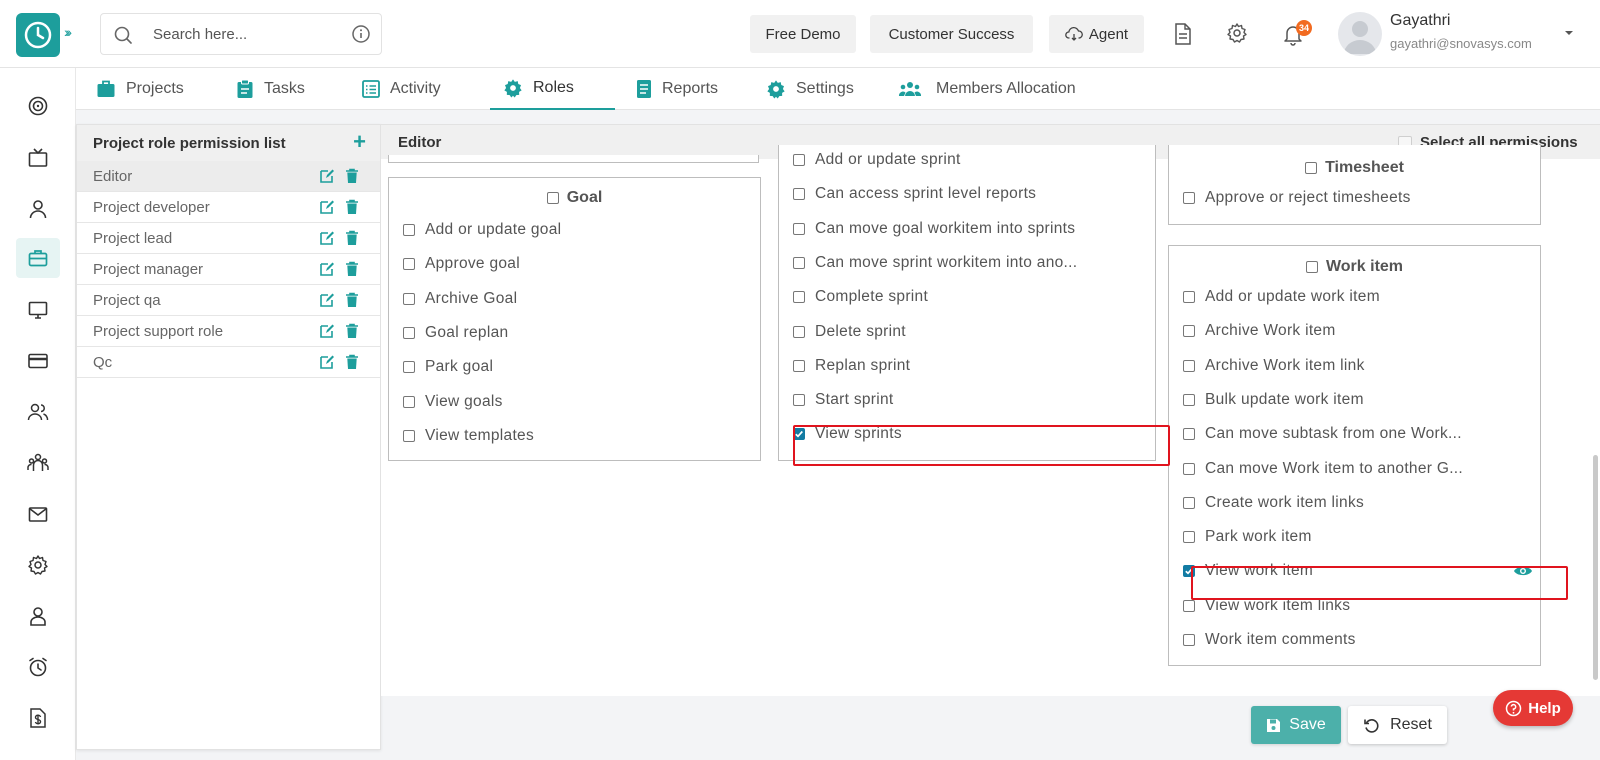 The width and height of the screenshot is (1600, 760). I want to click on chevron-down-icon, so click(1569, 33).